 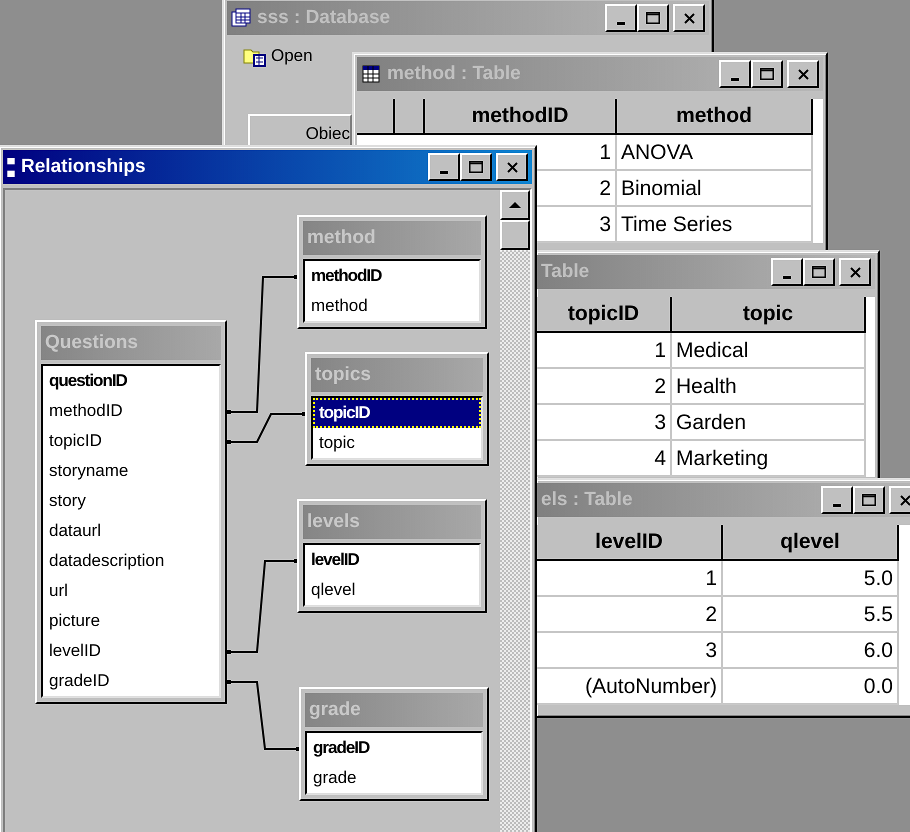 I want to click on field-item: dataurl, so click(x=131, y=531).